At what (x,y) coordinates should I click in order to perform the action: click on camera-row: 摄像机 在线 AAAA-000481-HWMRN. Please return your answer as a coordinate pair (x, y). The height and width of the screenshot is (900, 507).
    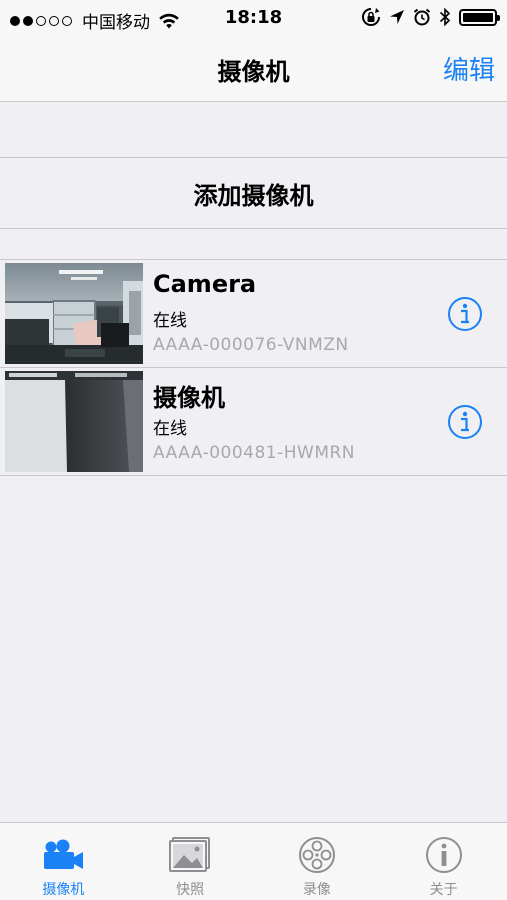
    Looking at the image, I should click on (253, 422).